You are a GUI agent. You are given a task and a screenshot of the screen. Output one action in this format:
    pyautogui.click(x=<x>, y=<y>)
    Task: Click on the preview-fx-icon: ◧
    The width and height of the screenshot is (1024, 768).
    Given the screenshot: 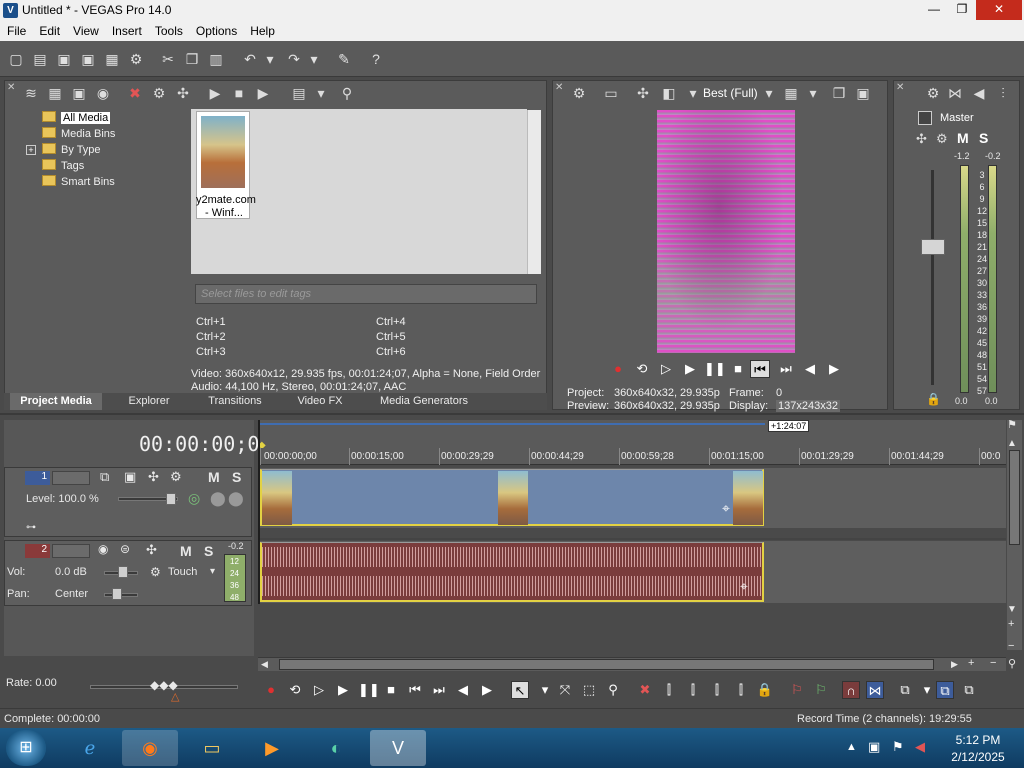 What is the action you would take?
    pyautogui.click(x=669, y=93)
    